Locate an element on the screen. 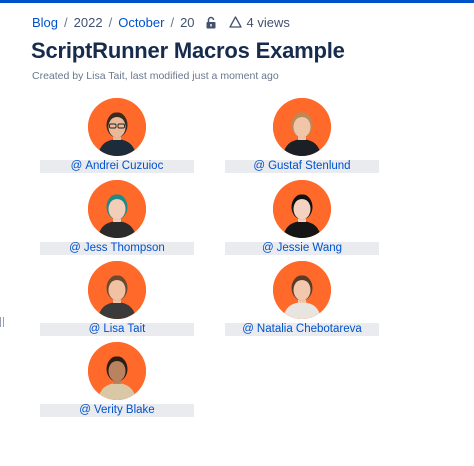  profile-card: @ Verity Blake is located at coordinates (117, 381).